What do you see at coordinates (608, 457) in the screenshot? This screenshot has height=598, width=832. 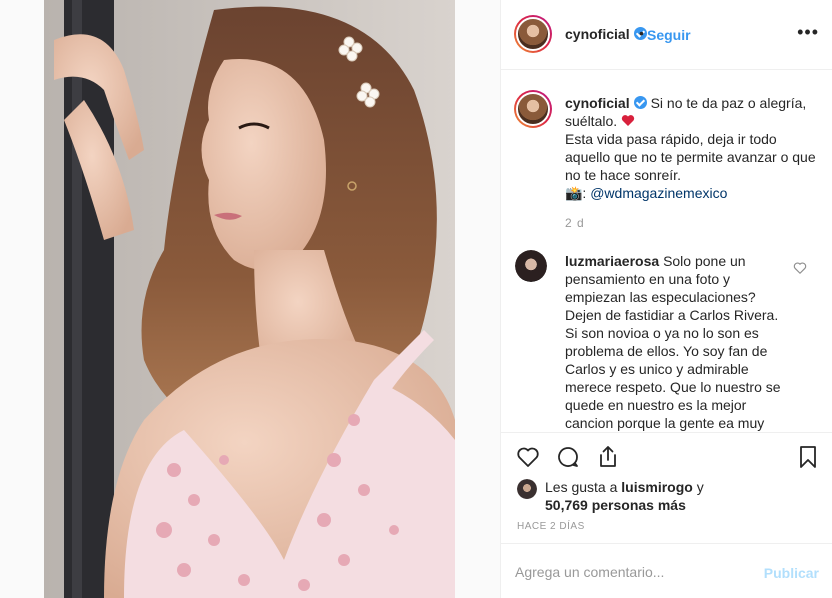 I see `share-icon` at bounding box center [608, 457].